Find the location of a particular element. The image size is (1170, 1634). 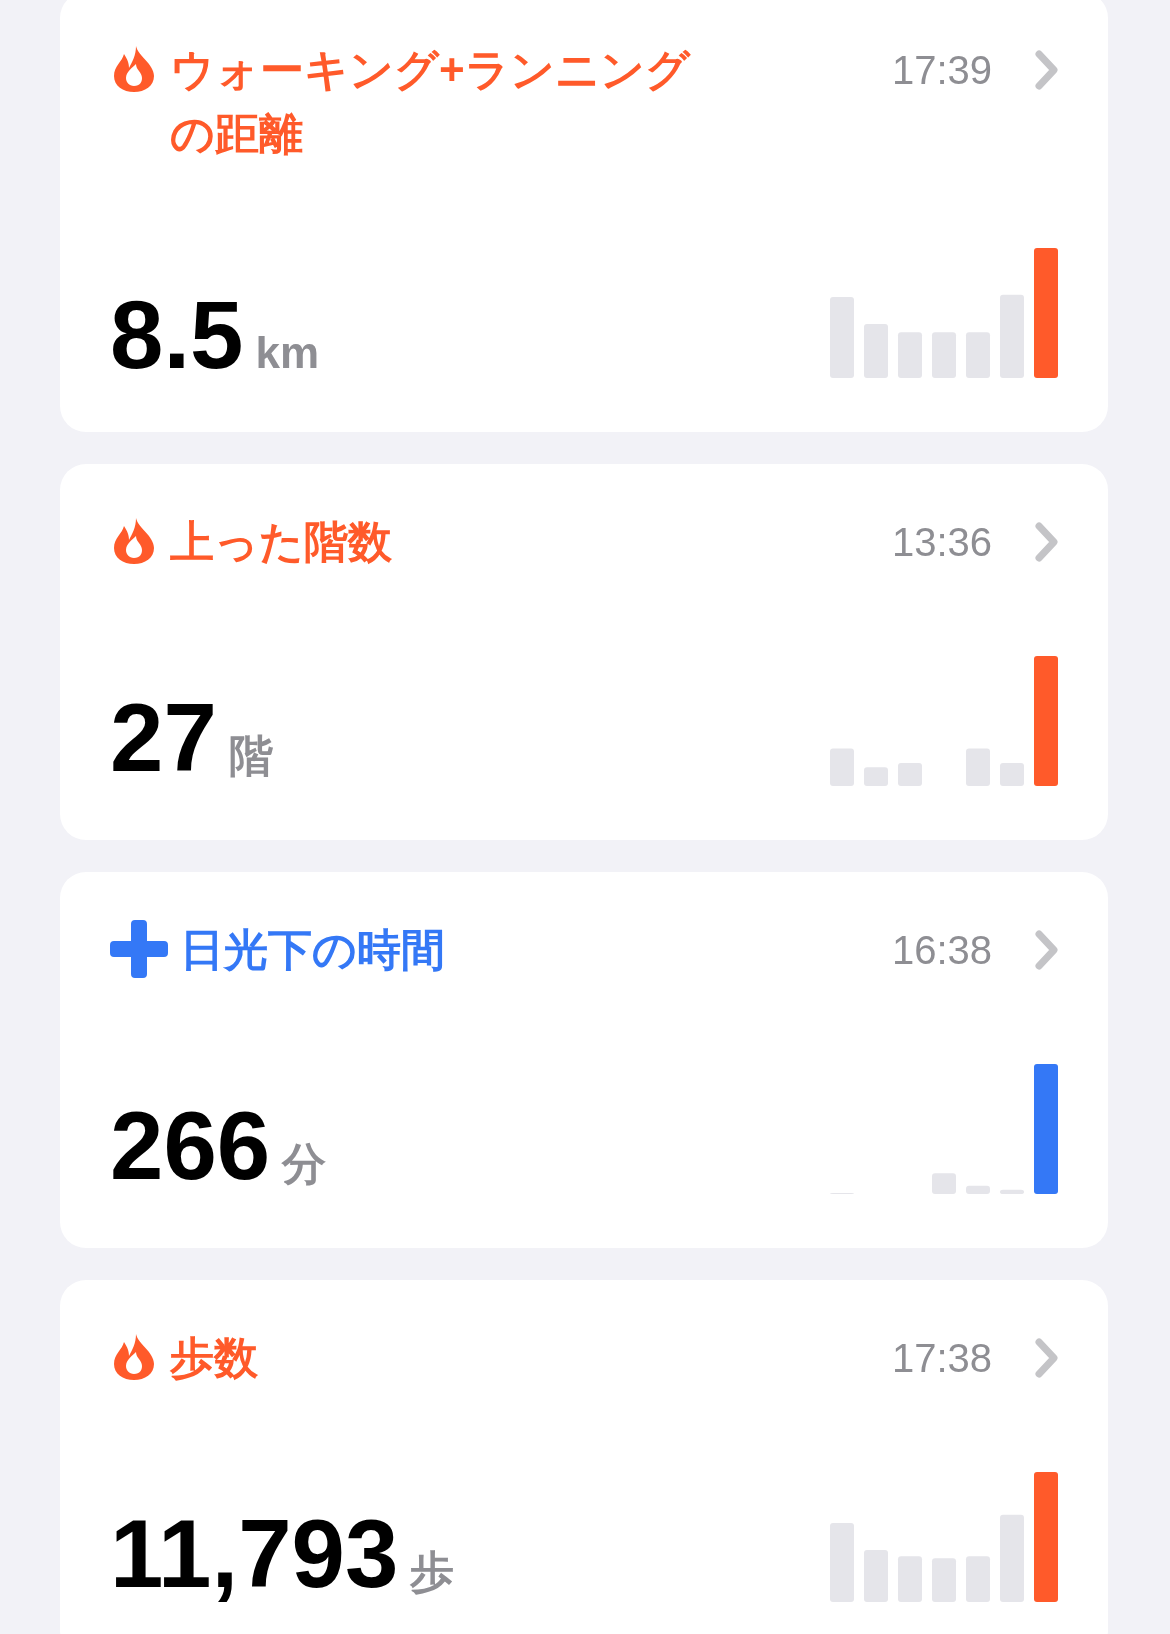

time-label: 17:38 is located at coordinates (941, 1358).